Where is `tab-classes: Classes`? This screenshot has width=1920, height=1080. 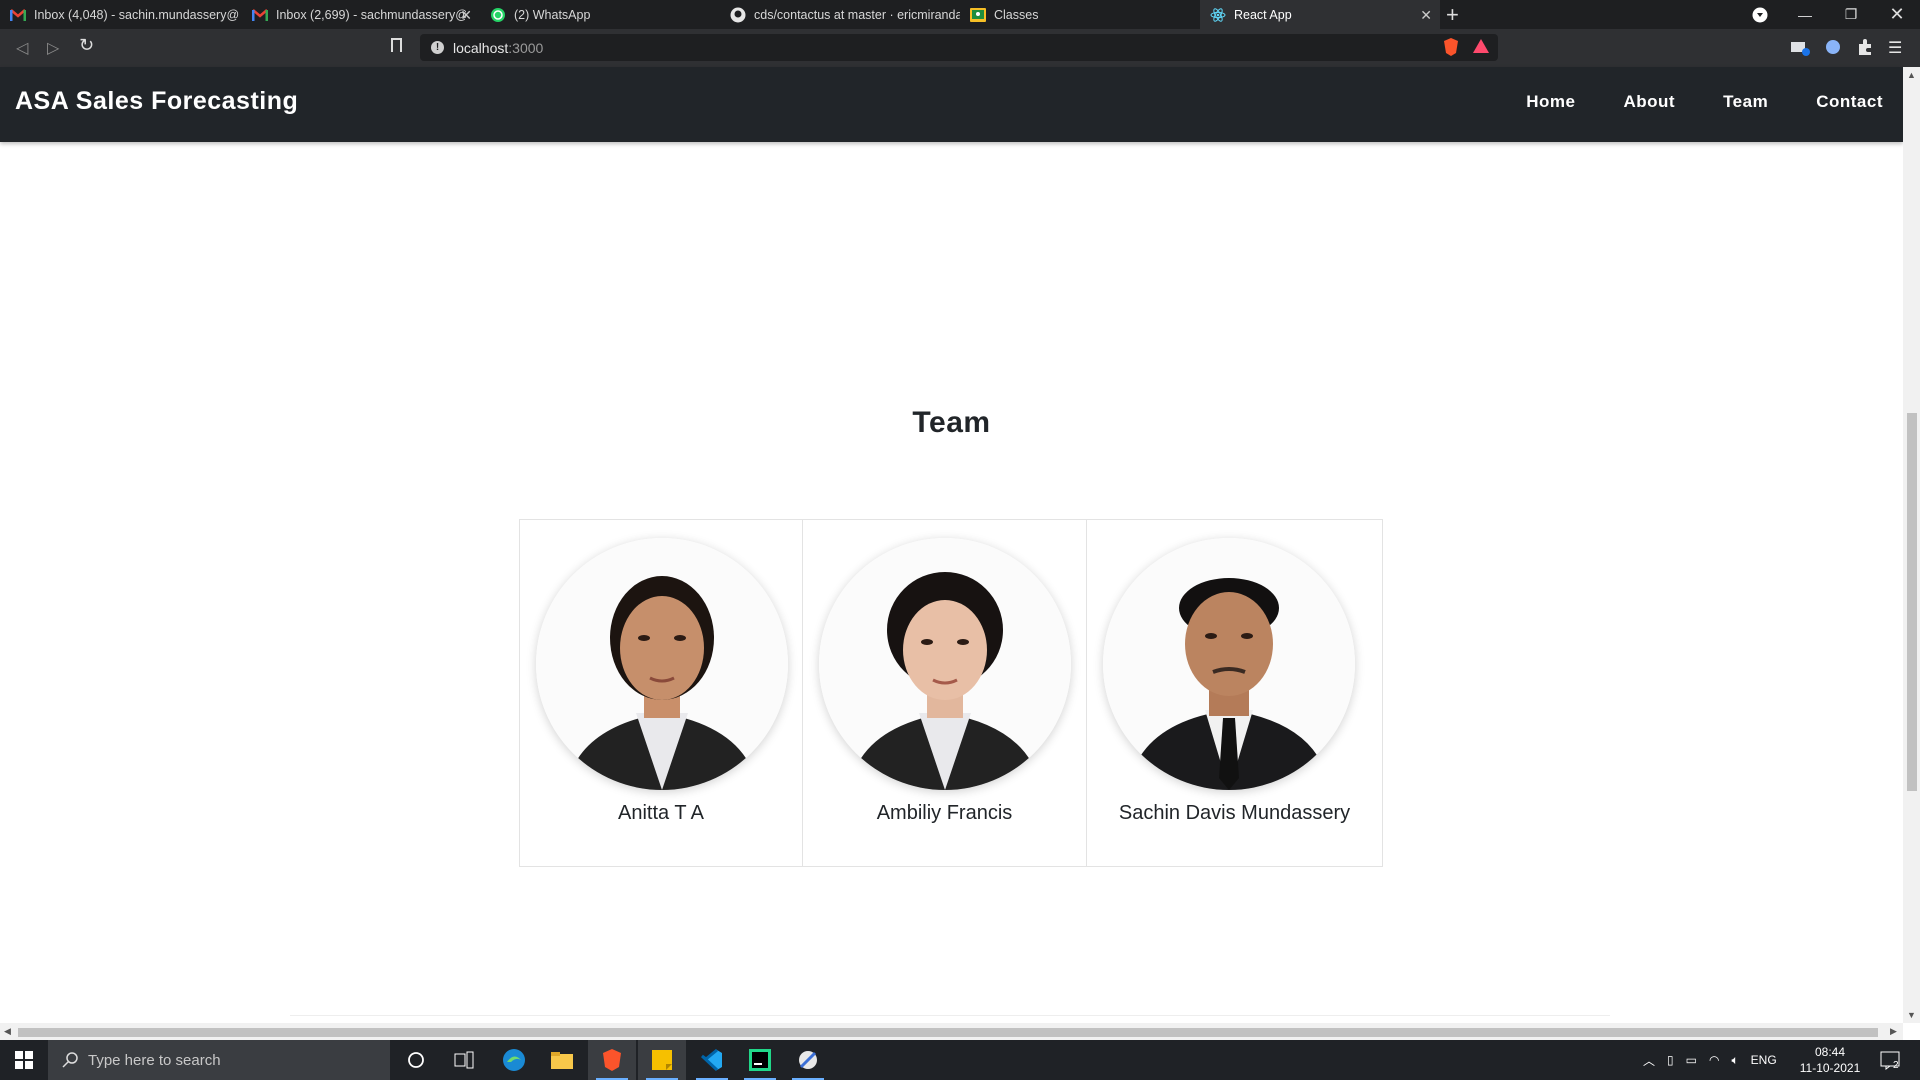
tab-classes: Classes is located at coordinates (1080, 14).